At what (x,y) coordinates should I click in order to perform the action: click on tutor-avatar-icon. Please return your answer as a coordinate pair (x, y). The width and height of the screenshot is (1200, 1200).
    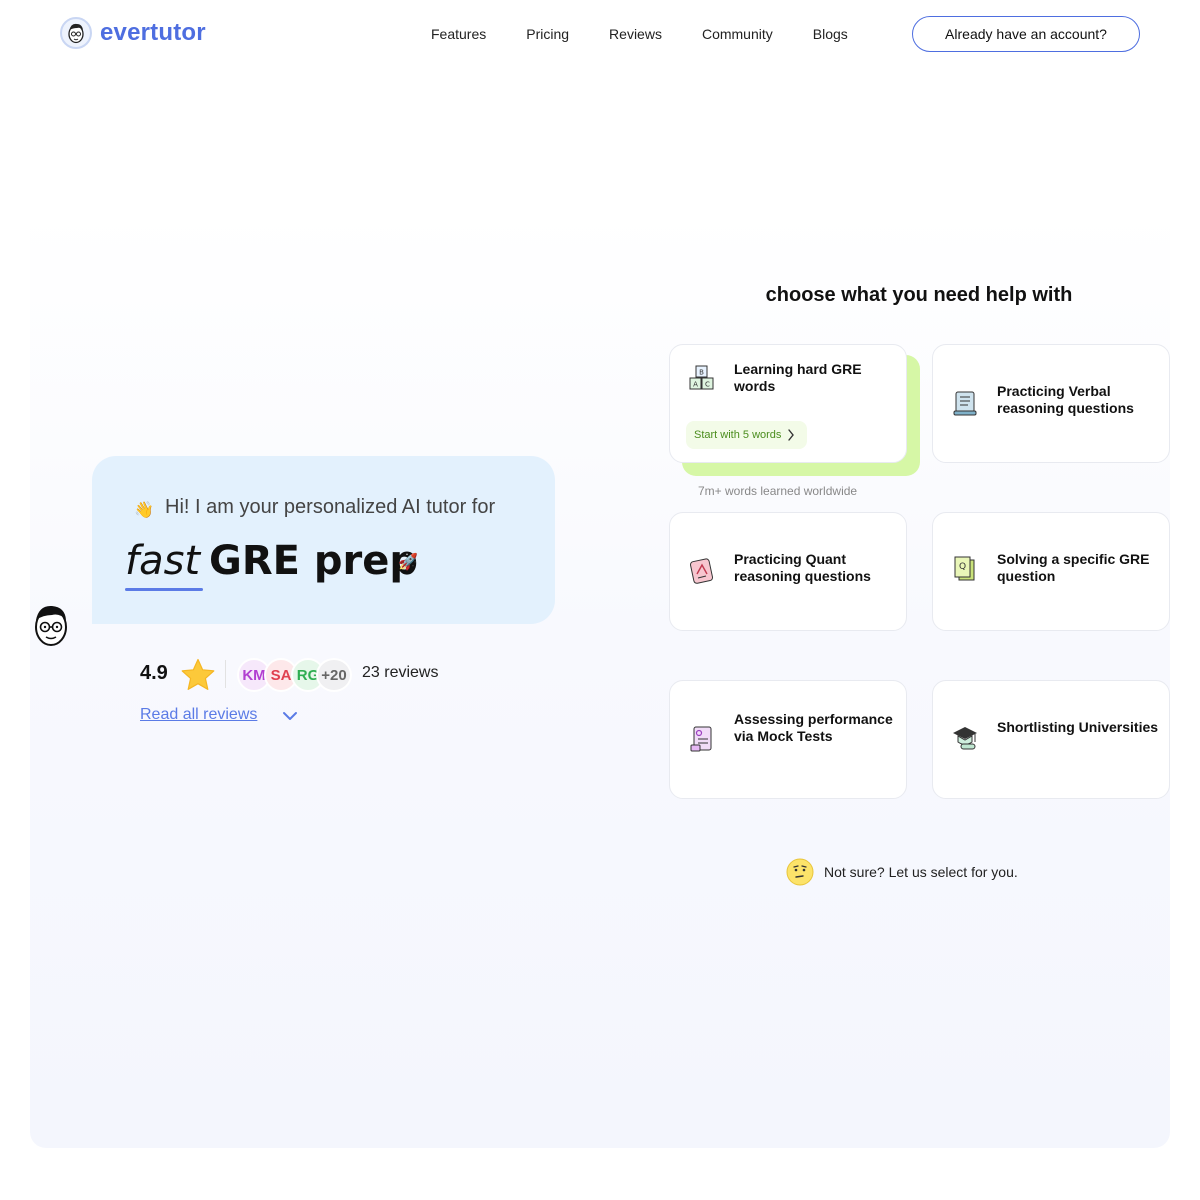
    Looking at the image, I should click on (51, 625).